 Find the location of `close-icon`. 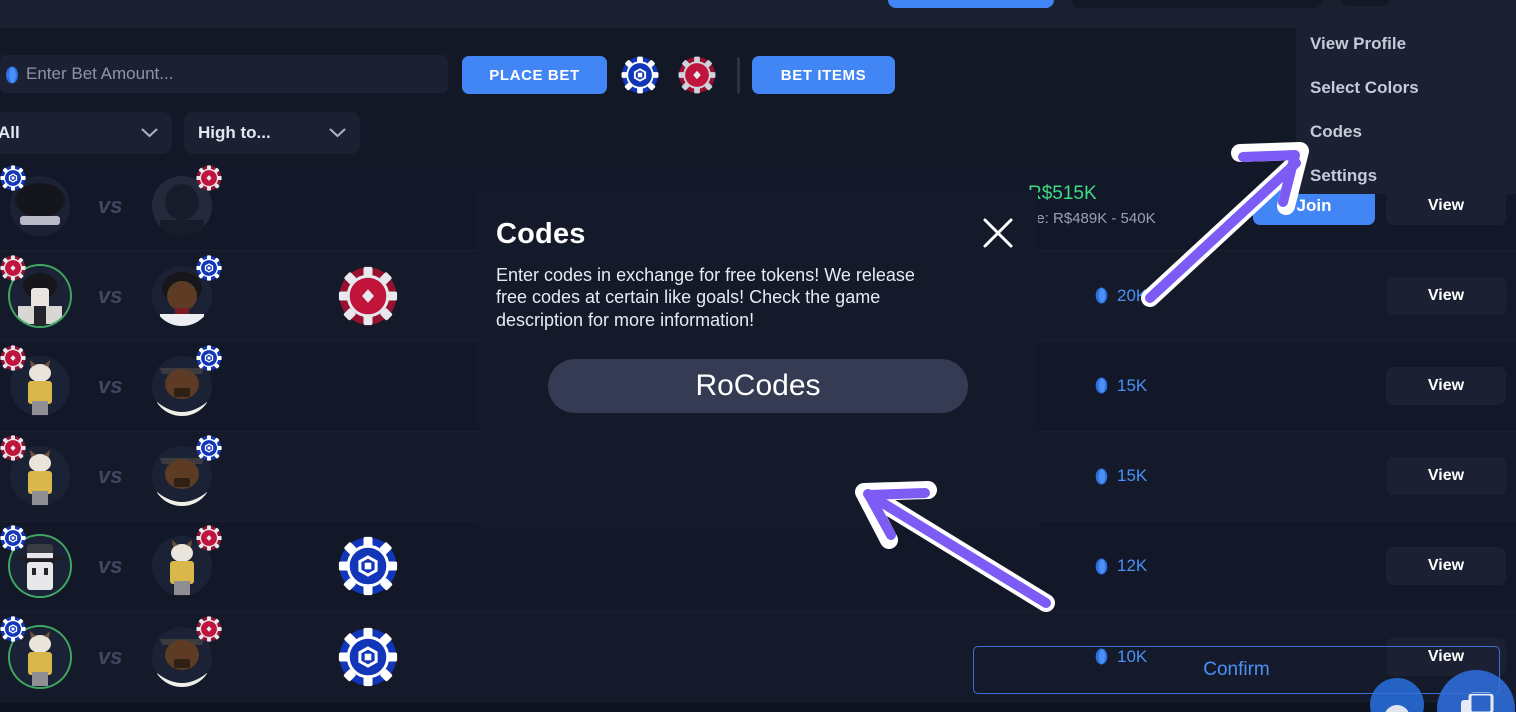

close-icon is located at coordinates (998, 233).